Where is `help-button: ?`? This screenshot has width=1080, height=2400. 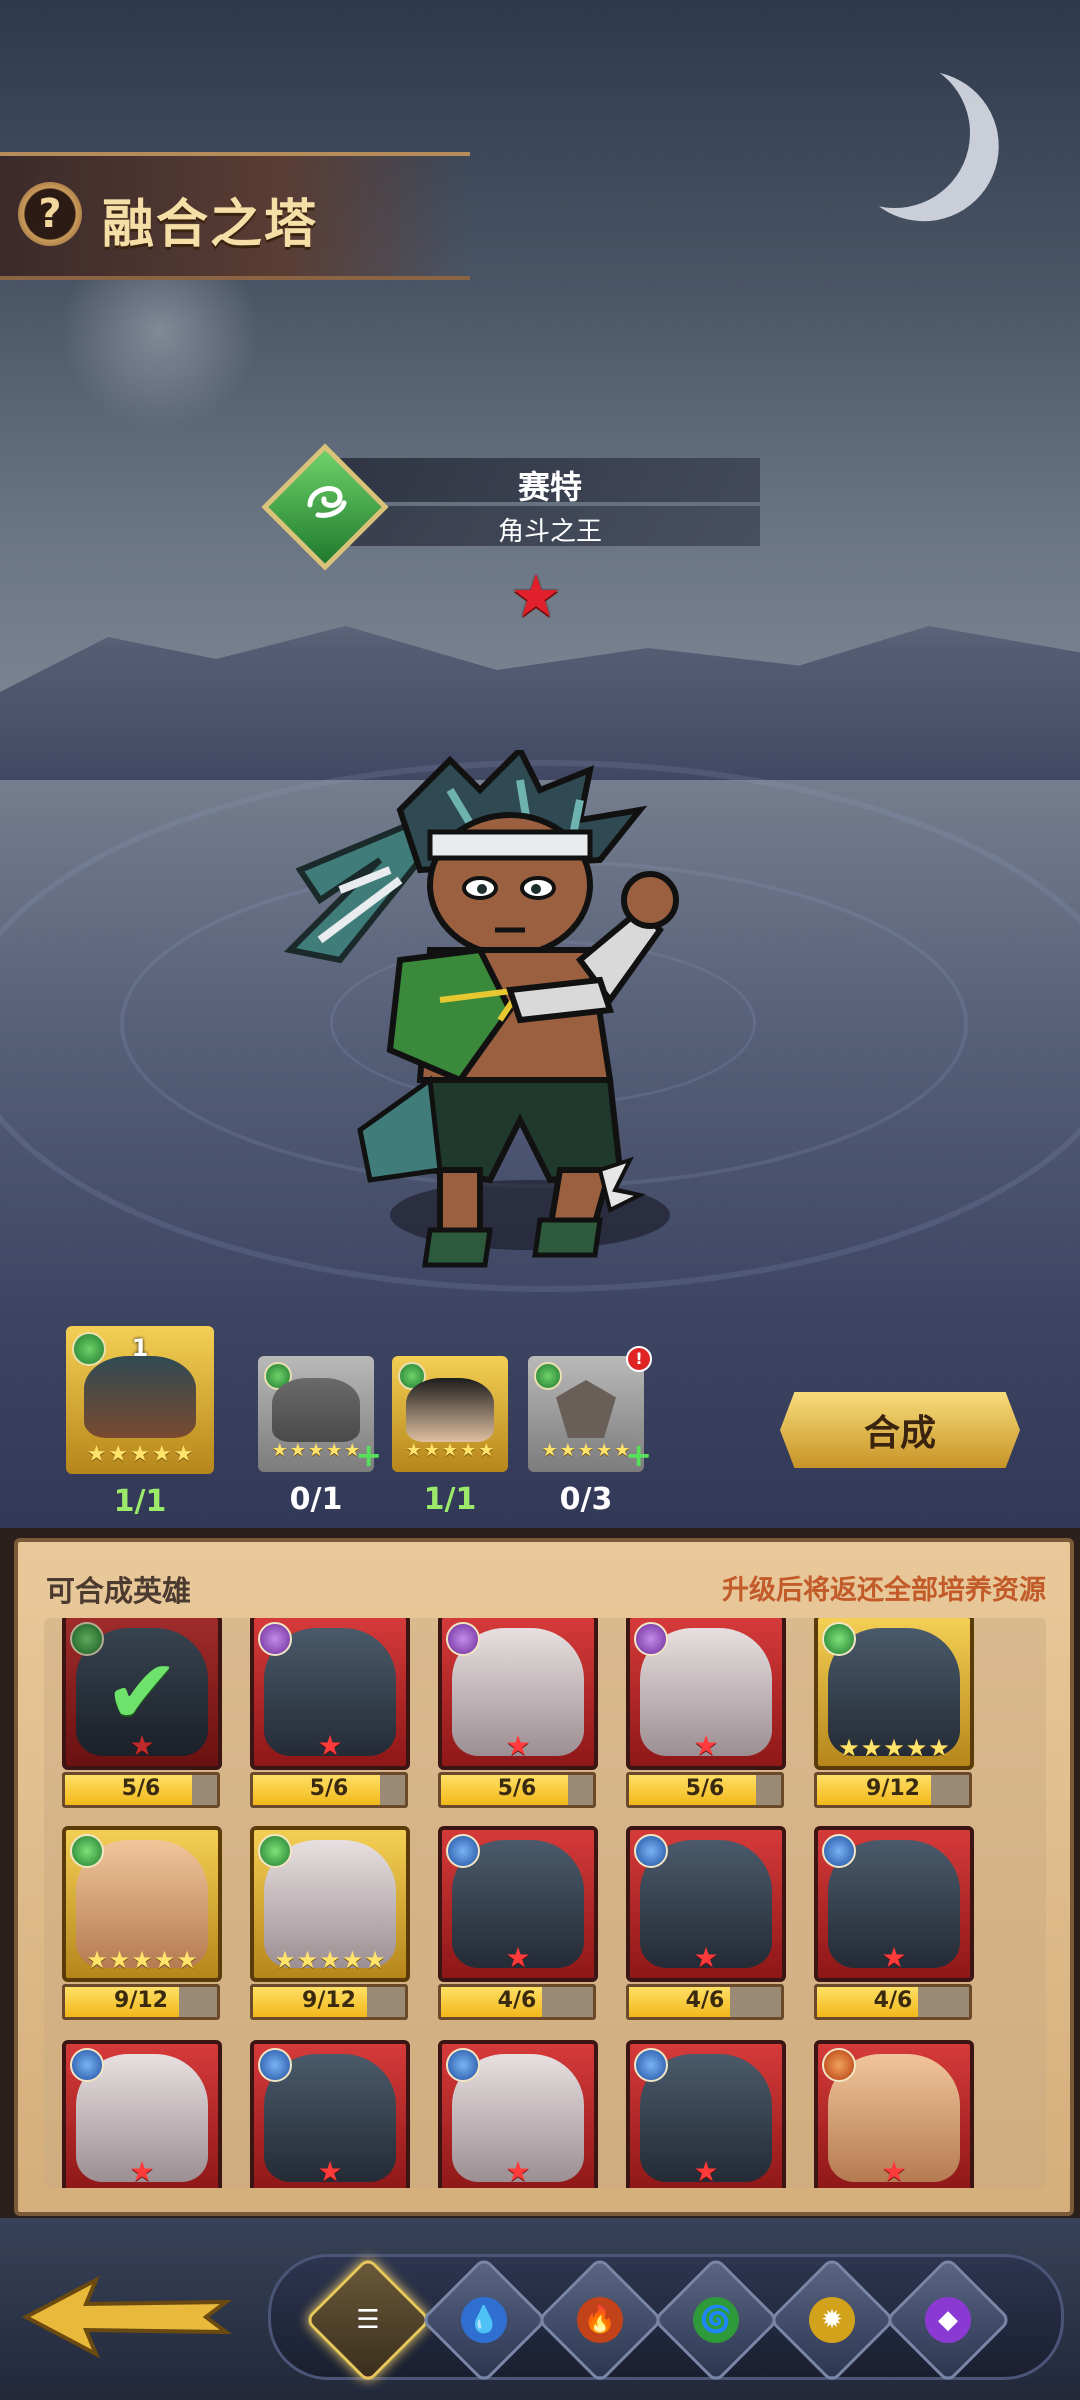 help-button: ? is located at coordinates (50, 214).